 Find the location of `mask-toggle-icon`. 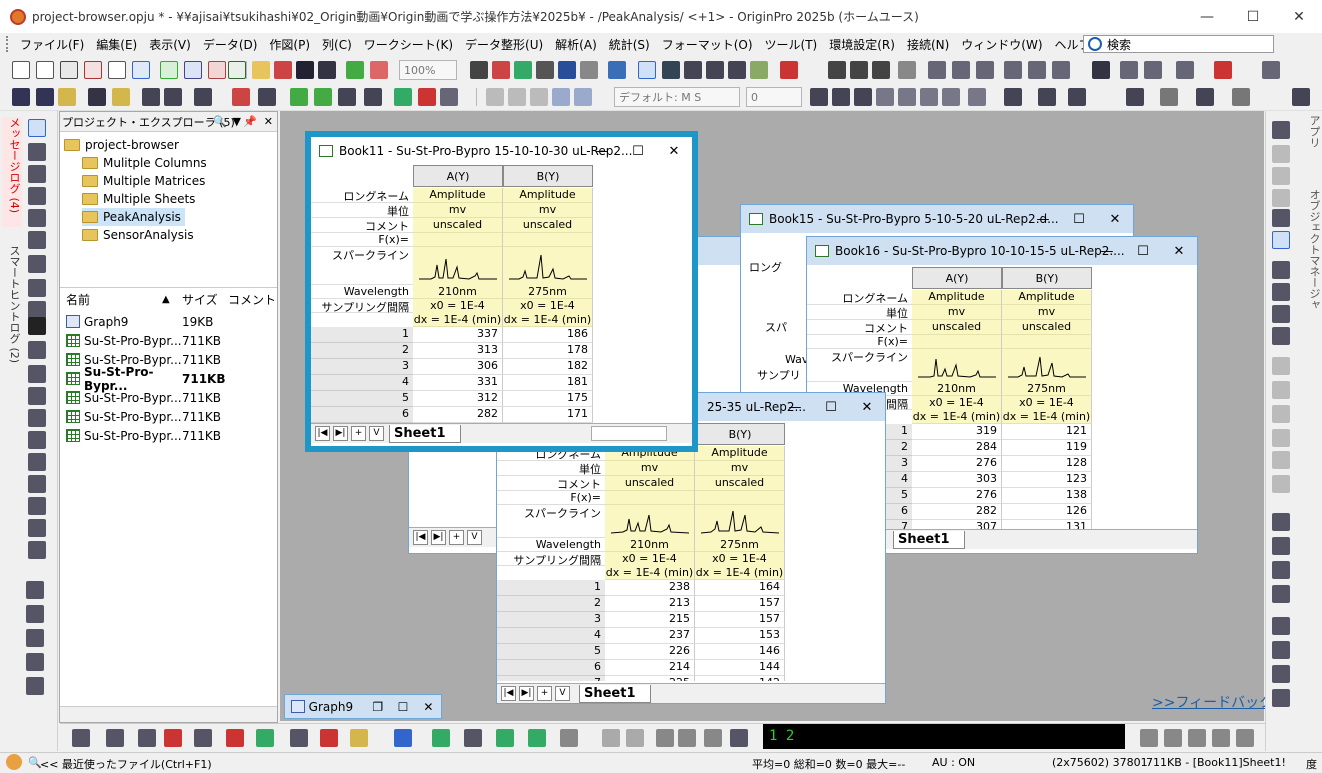

mask-toggle-icon is located at coordinates (739, 738).